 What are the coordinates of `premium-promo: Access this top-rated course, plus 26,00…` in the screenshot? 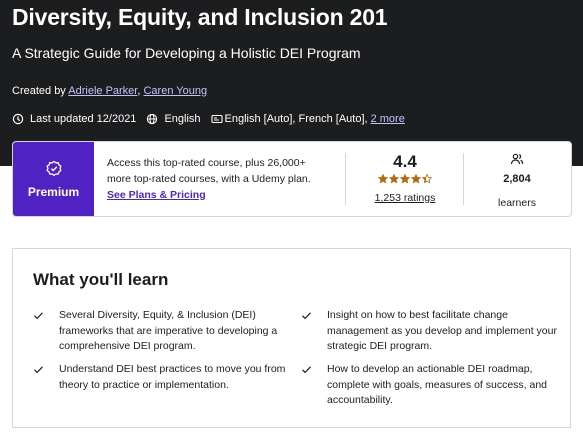 It's located at (217, 179).